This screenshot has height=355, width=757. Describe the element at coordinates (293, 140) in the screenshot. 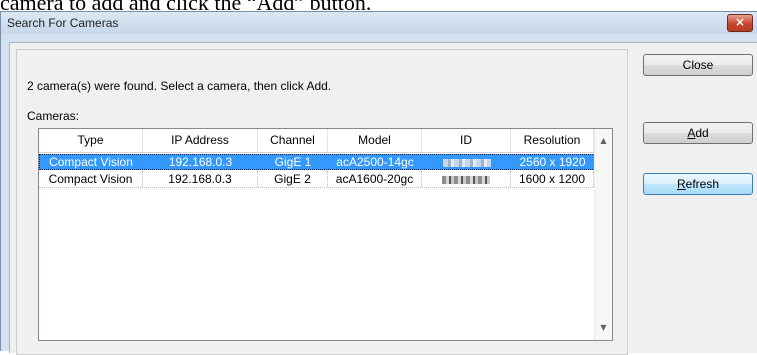

I see `column-header-channel: Channel` at that location.